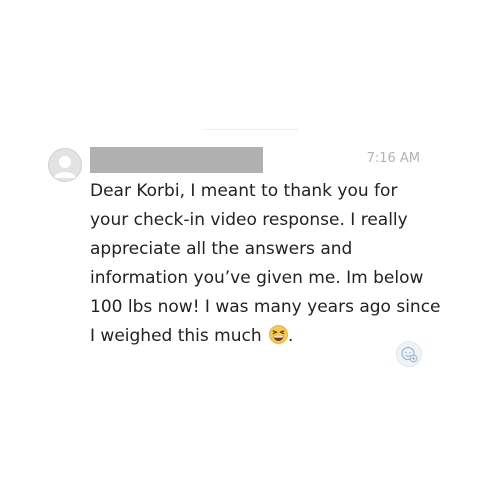  What do you see at coordinates (176, 336) in the screenshot?
I see `message-line: I weighed this much` at bounding box center [176, 336].